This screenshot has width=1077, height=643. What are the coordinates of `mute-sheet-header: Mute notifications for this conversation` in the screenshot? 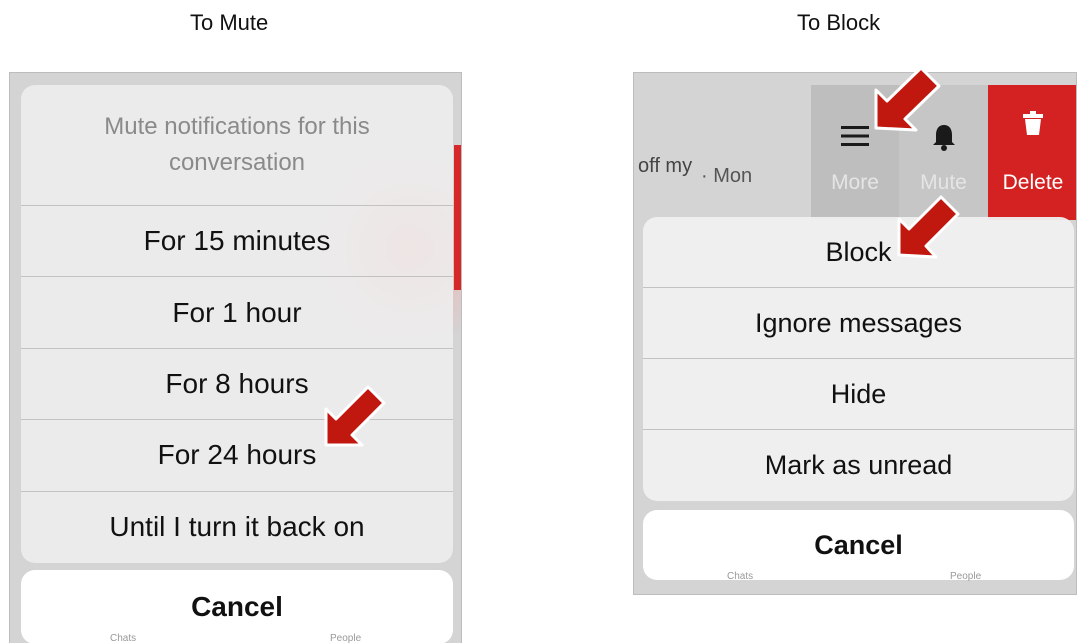 It's located at (237, 145).